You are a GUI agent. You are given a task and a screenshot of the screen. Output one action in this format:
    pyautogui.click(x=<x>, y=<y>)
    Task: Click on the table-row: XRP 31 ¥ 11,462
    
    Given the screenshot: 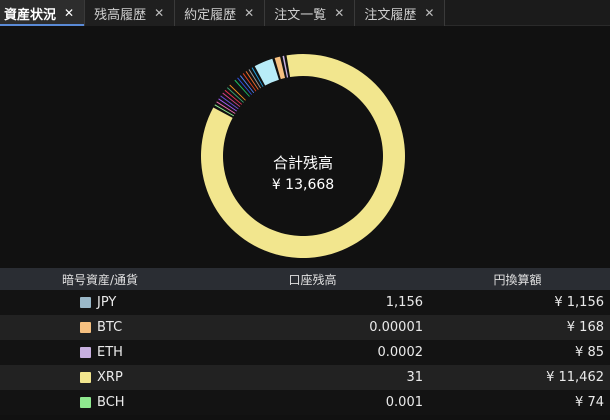 What is the action you would take?
    pyautogui.click(x=305, y=377)
    